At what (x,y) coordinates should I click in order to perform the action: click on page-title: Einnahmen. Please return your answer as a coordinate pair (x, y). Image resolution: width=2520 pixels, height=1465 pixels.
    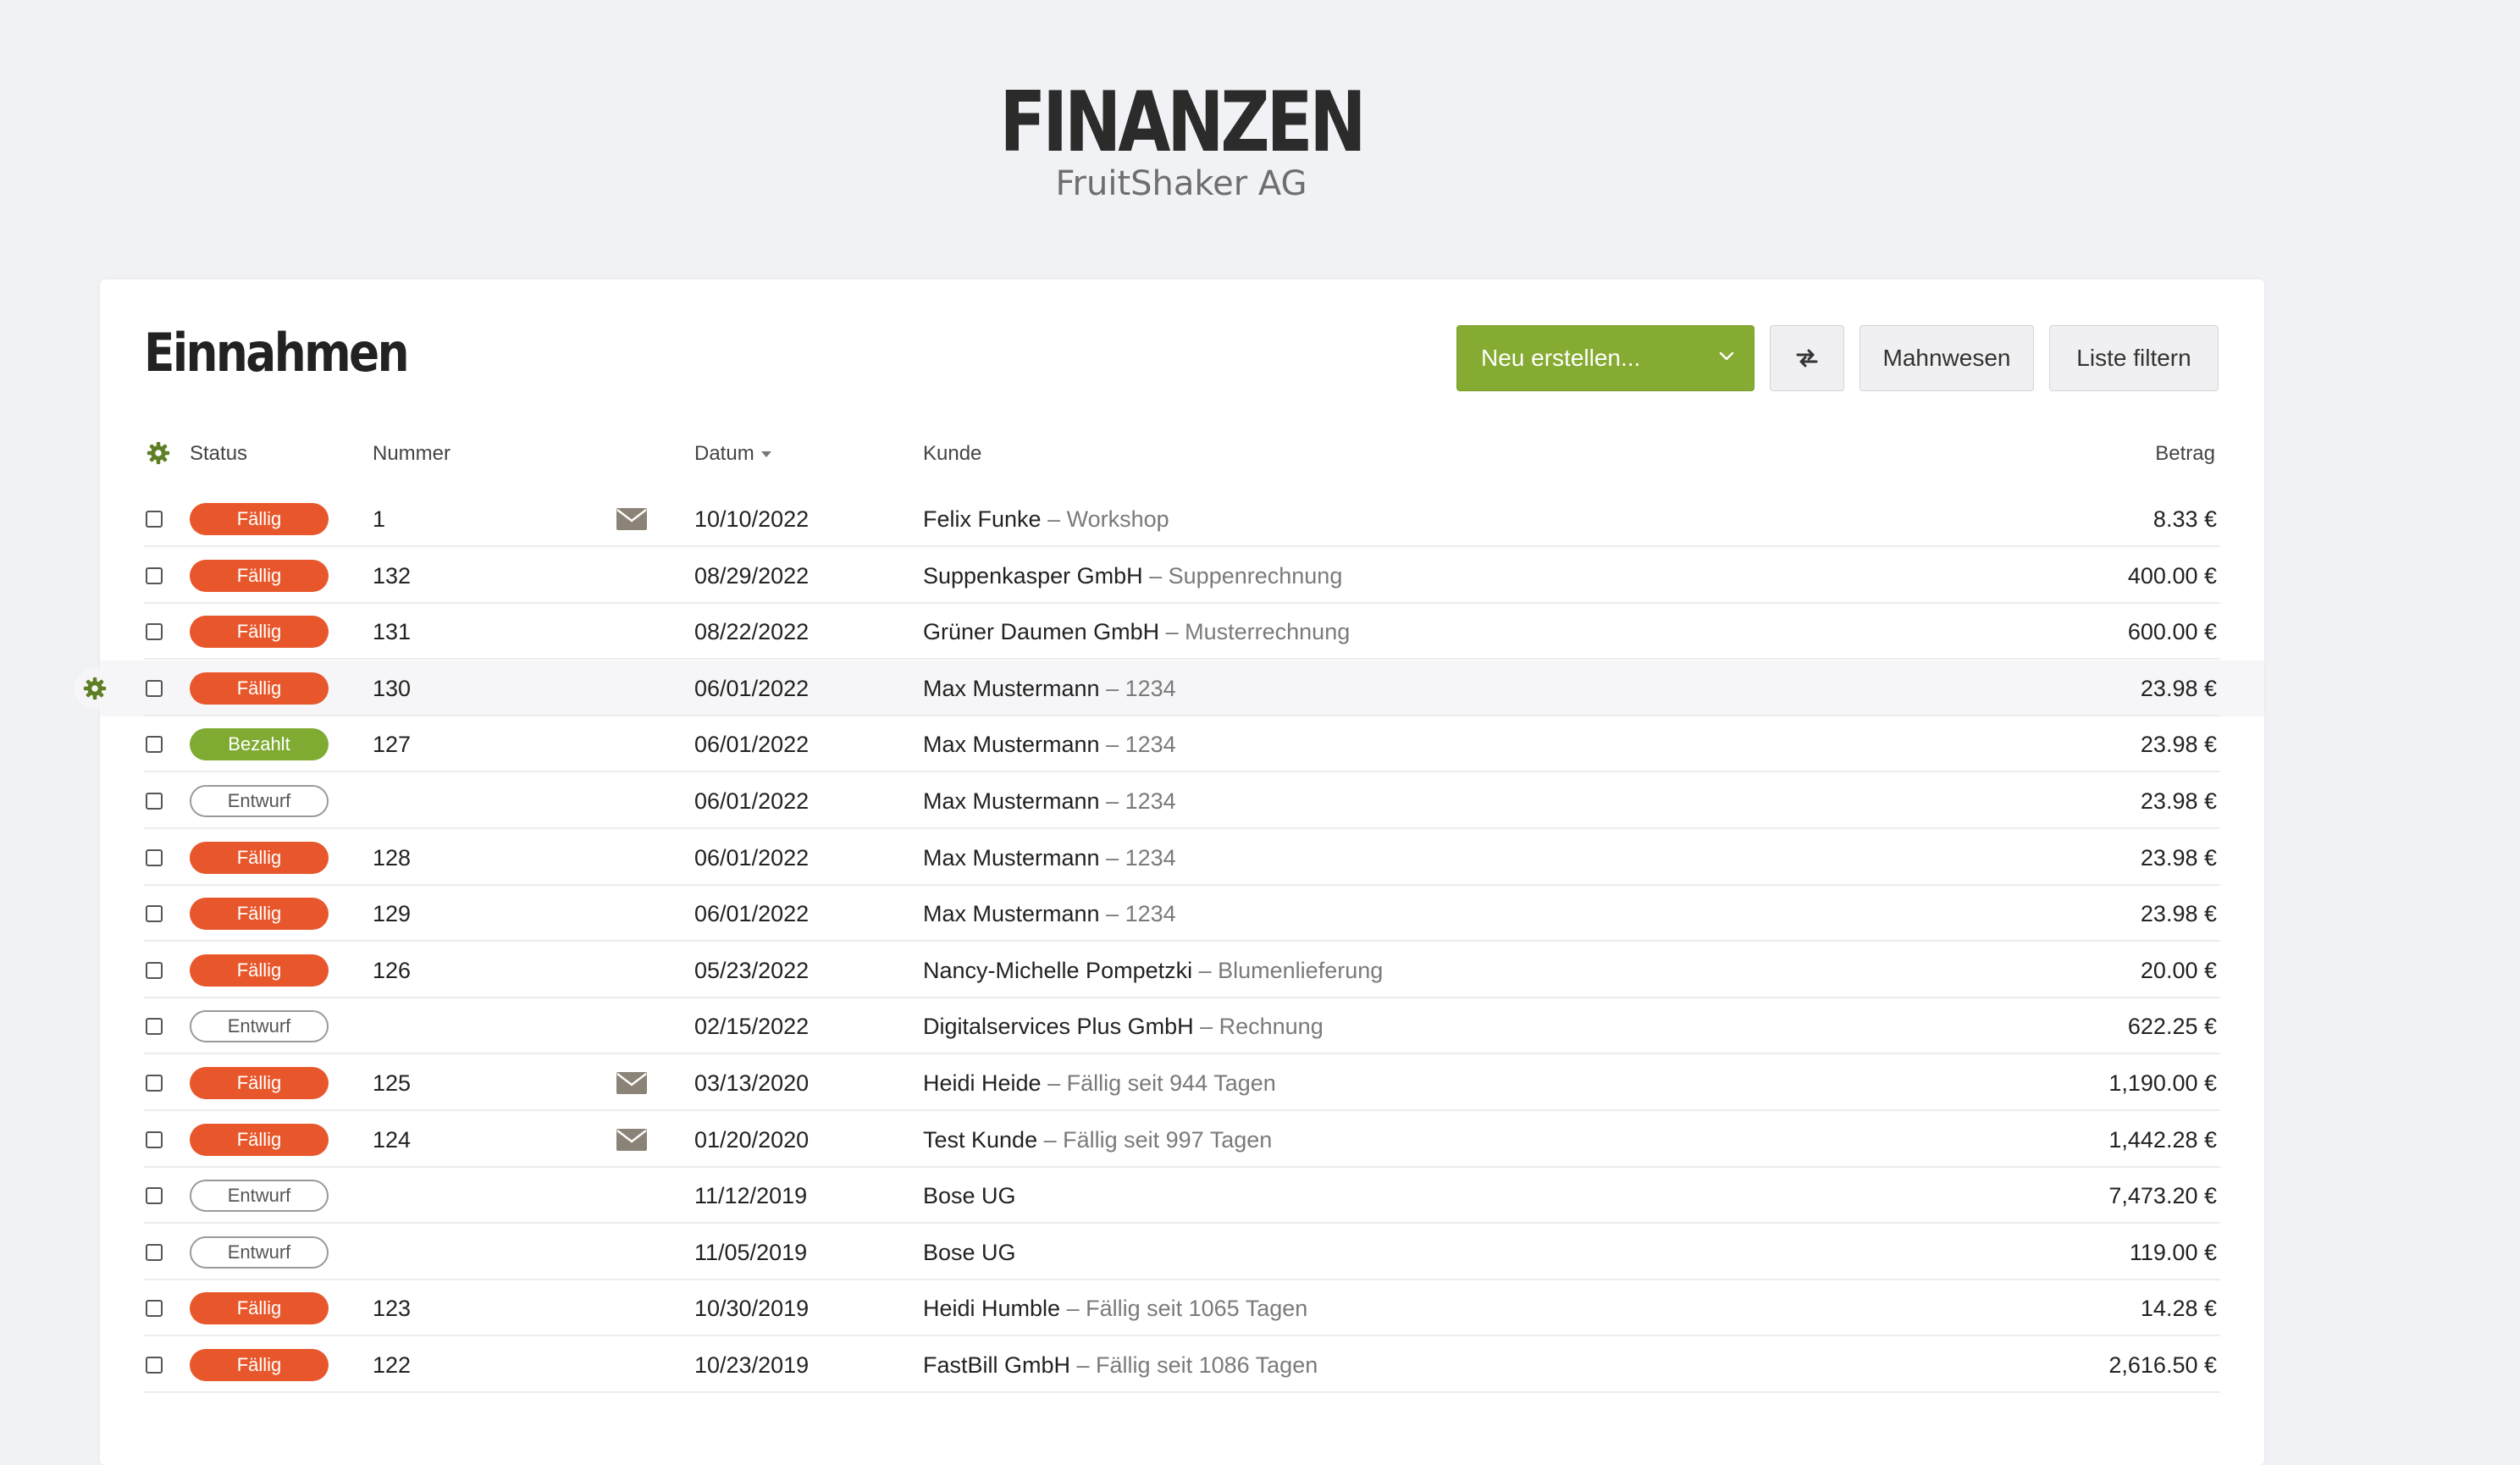
    Looking at the image, I should click on (277, 353).